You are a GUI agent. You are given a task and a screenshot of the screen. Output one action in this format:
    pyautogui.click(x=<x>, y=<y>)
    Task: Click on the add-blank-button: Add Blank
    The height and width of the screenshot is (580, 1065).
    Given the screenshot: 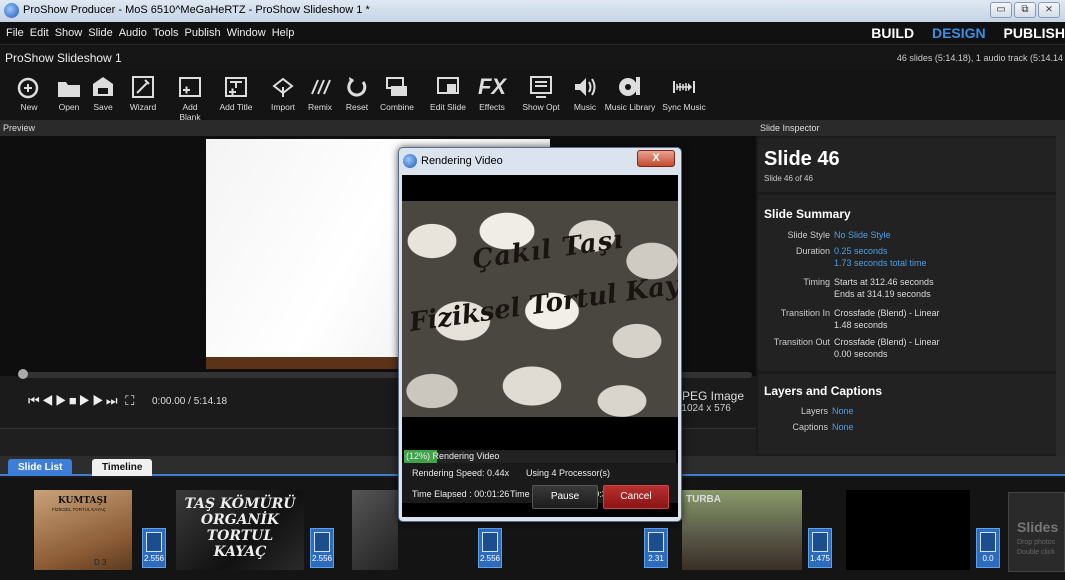 What is the action you would take?
    pyautogui.click(x=190, y=98)
    